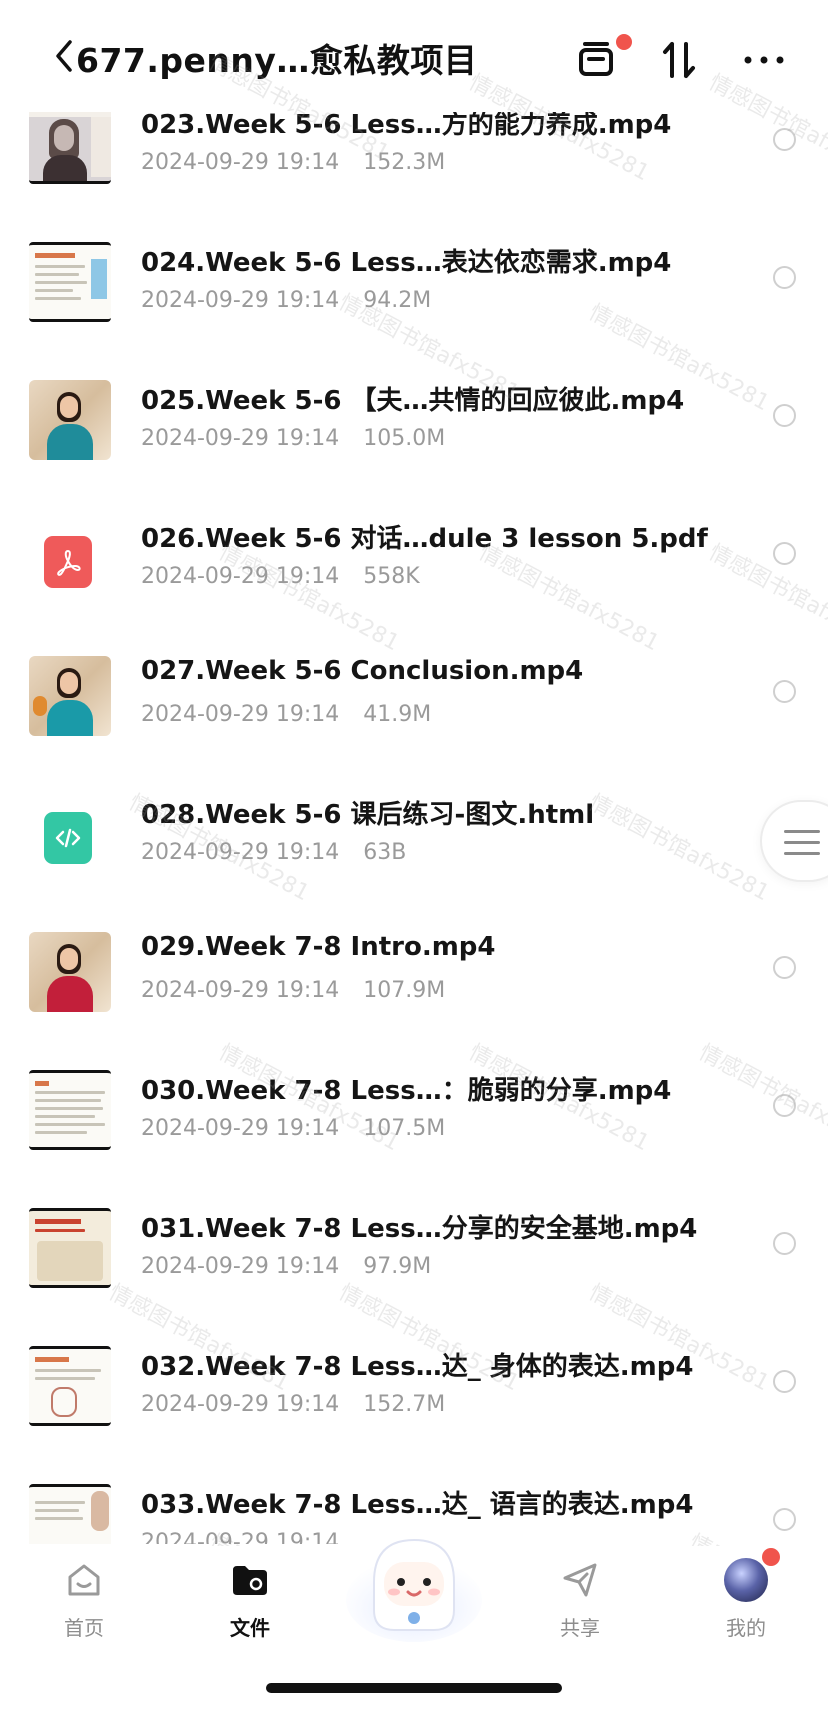  What do you see at coordinates (580, 1610) in the screenshot?
I see `nav-share: 共享` at bounding box center [580, 1610].